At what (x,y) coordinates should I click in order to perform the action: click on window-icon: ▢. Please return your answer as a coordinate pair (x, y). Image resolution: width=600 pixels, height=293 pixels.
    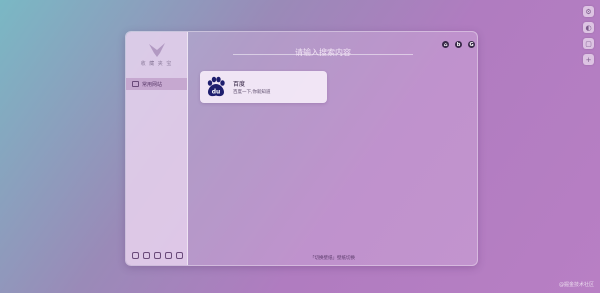
    Looking at the image, I should click on (588, 43).